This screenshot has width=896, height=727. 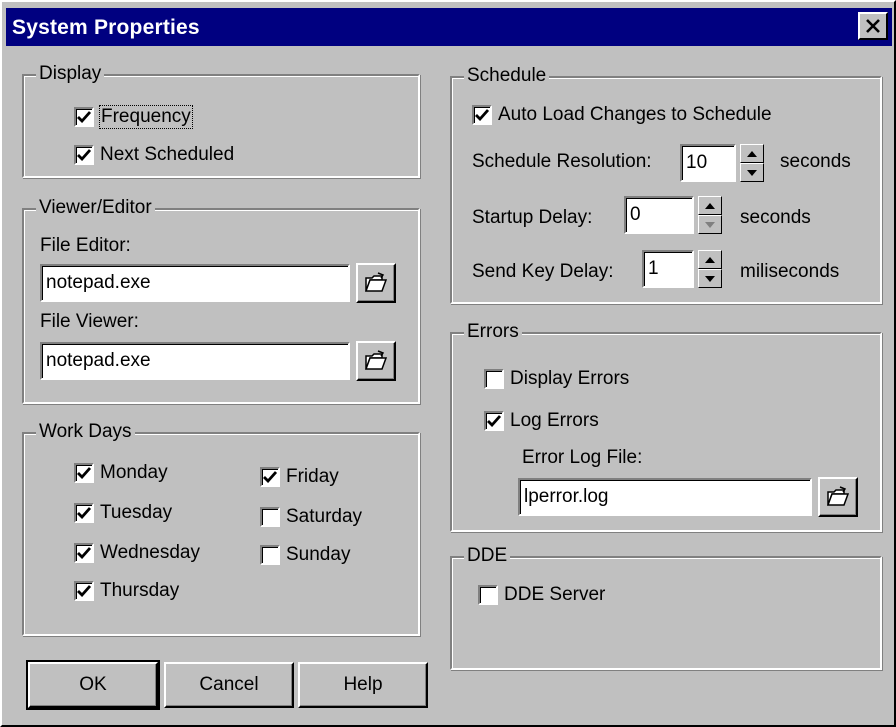 I want to click on display-errors-label: Display Errors, so click(x=570, y=378).